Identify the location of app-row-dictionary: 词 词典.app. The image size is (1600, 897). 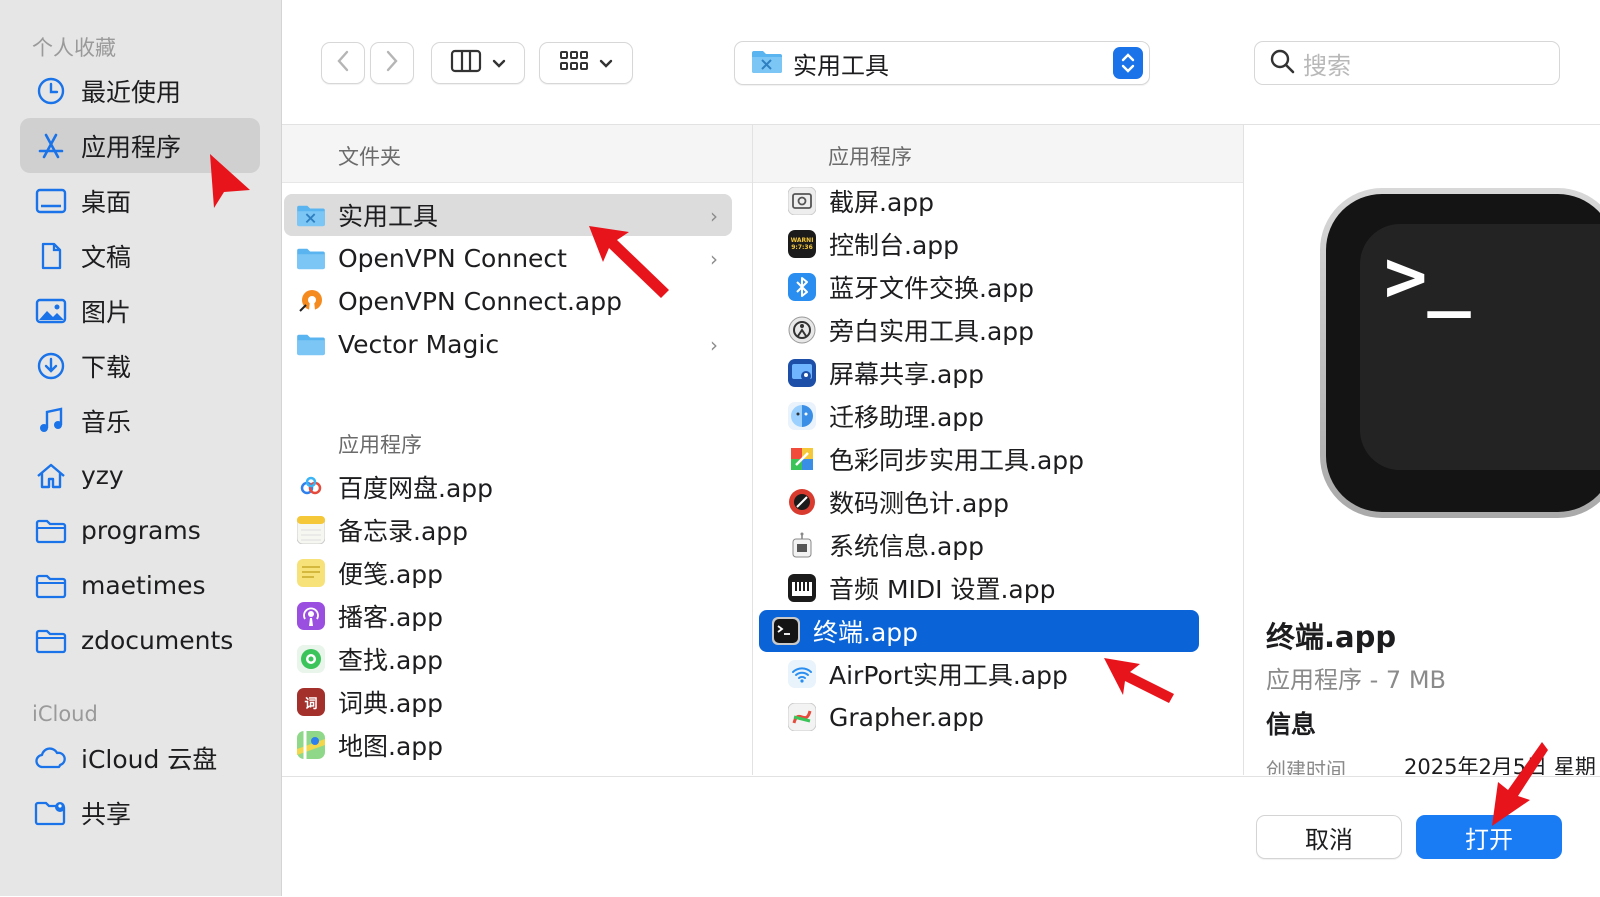
(508, 702).